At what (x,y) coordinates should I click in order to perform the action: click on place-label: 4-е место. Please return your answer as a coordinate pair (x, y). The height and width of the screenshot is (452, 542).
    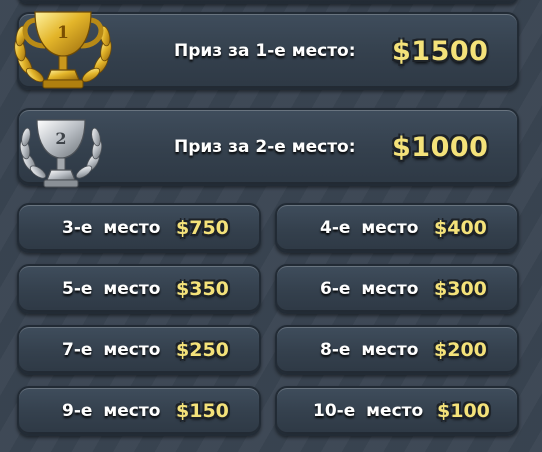
    Looking at the image, I should click on (369, 228).